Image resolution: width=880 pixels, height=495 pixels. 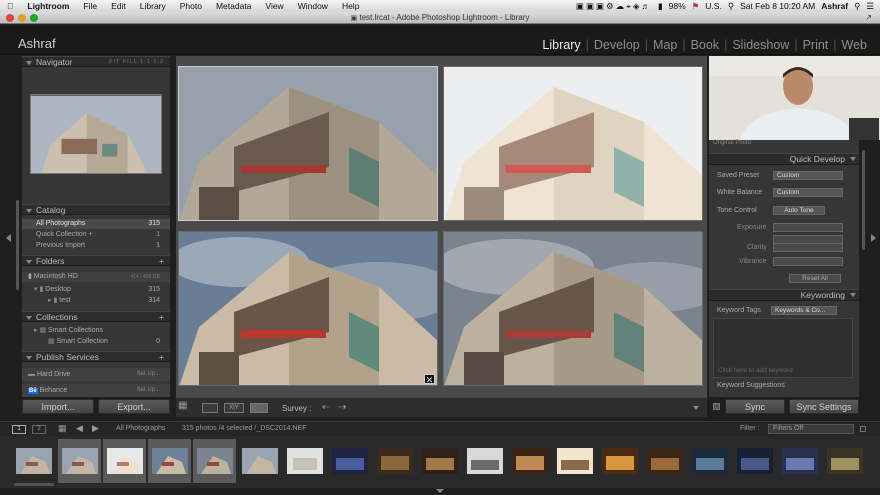 I want to click on toolbar-menu-icon, so click(x=696, y=408).